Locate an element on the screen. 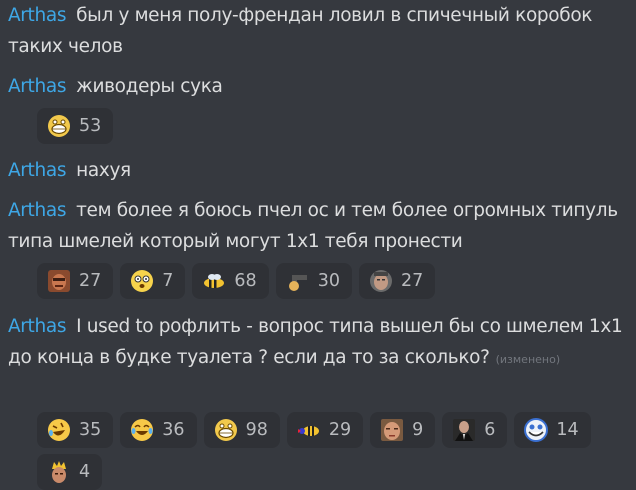 The image size is (636, 490). reaction-count: 14 is located at coordinates (567, 430).